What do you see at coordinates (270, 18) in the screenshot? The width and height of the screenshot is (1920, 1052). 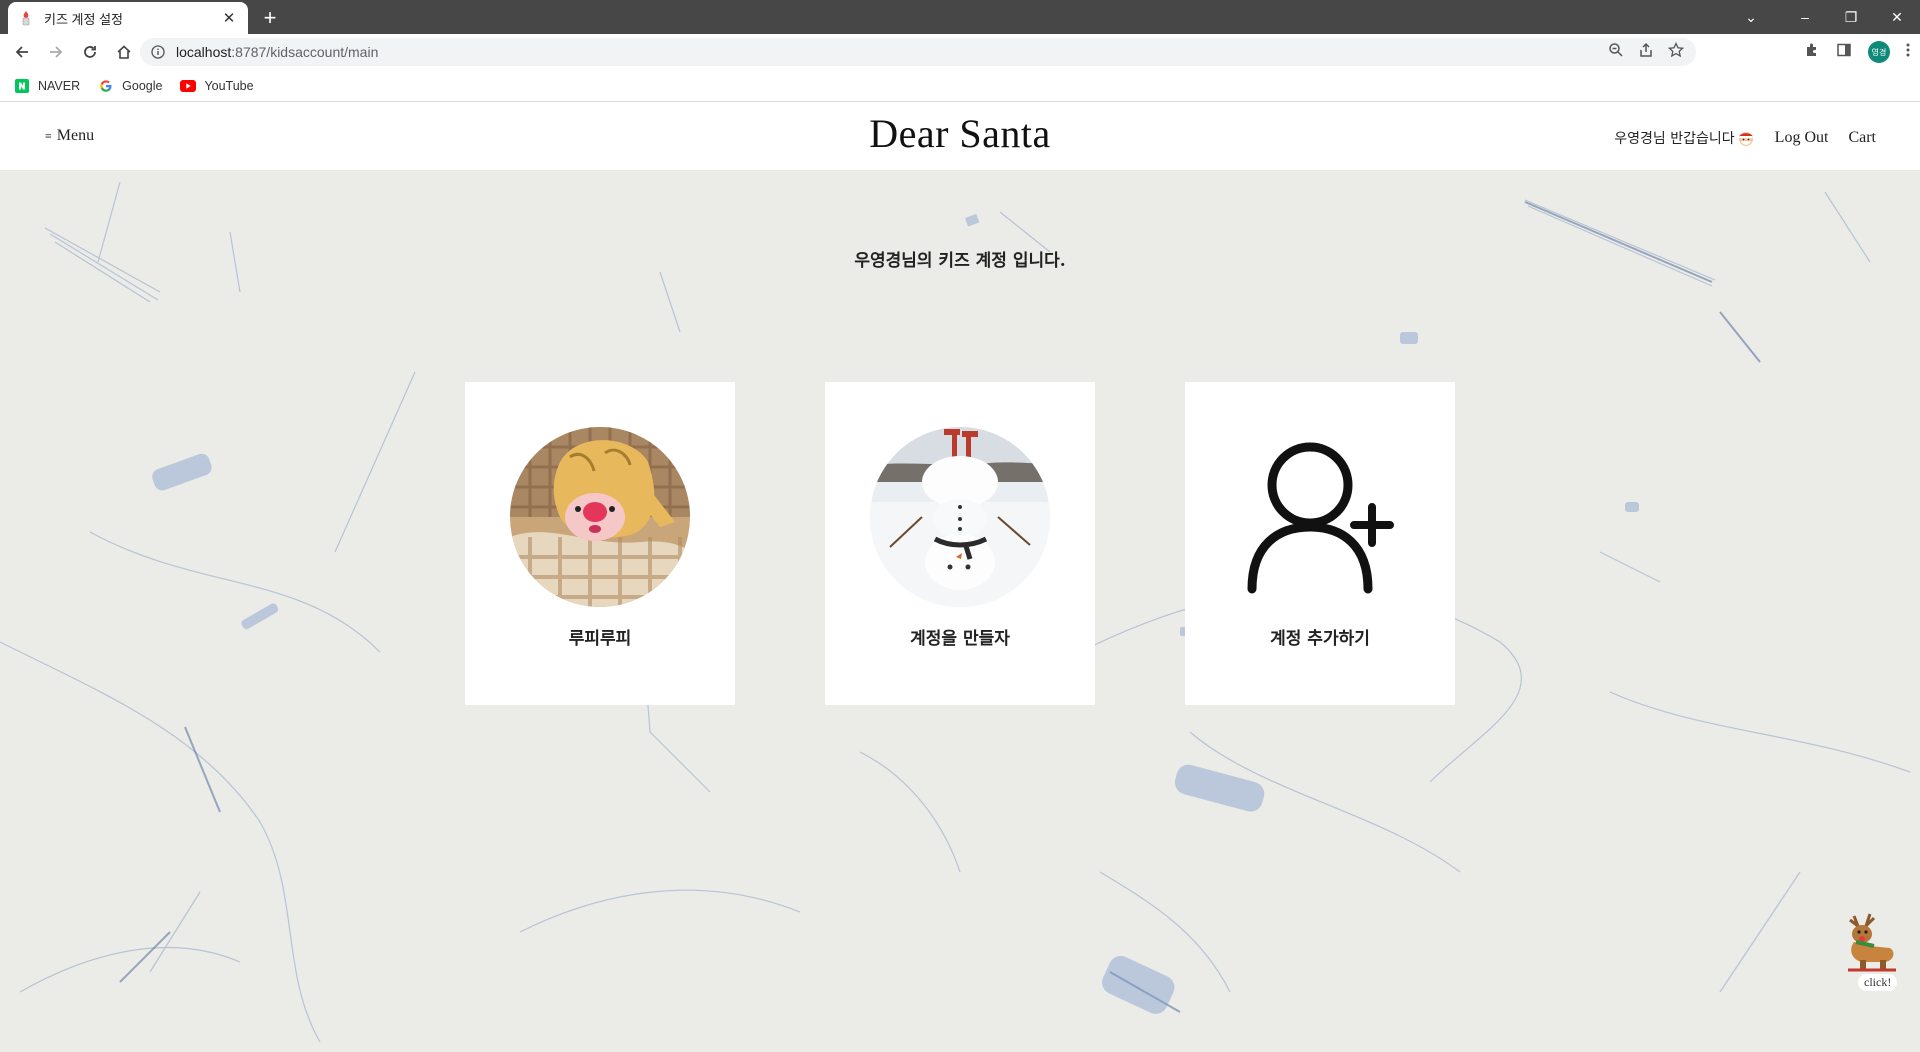 I see `new-tab-button: +` at bounding box center [270, 18].